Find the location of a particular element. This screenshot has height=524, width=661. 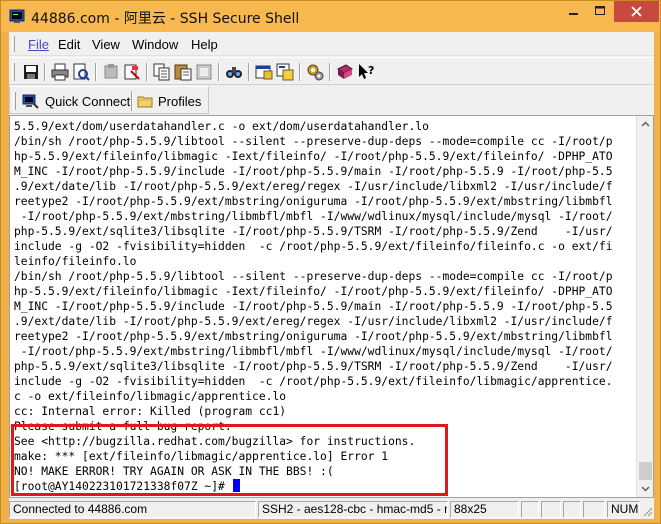

quickbar-grip is located at coordinates (14, 101).